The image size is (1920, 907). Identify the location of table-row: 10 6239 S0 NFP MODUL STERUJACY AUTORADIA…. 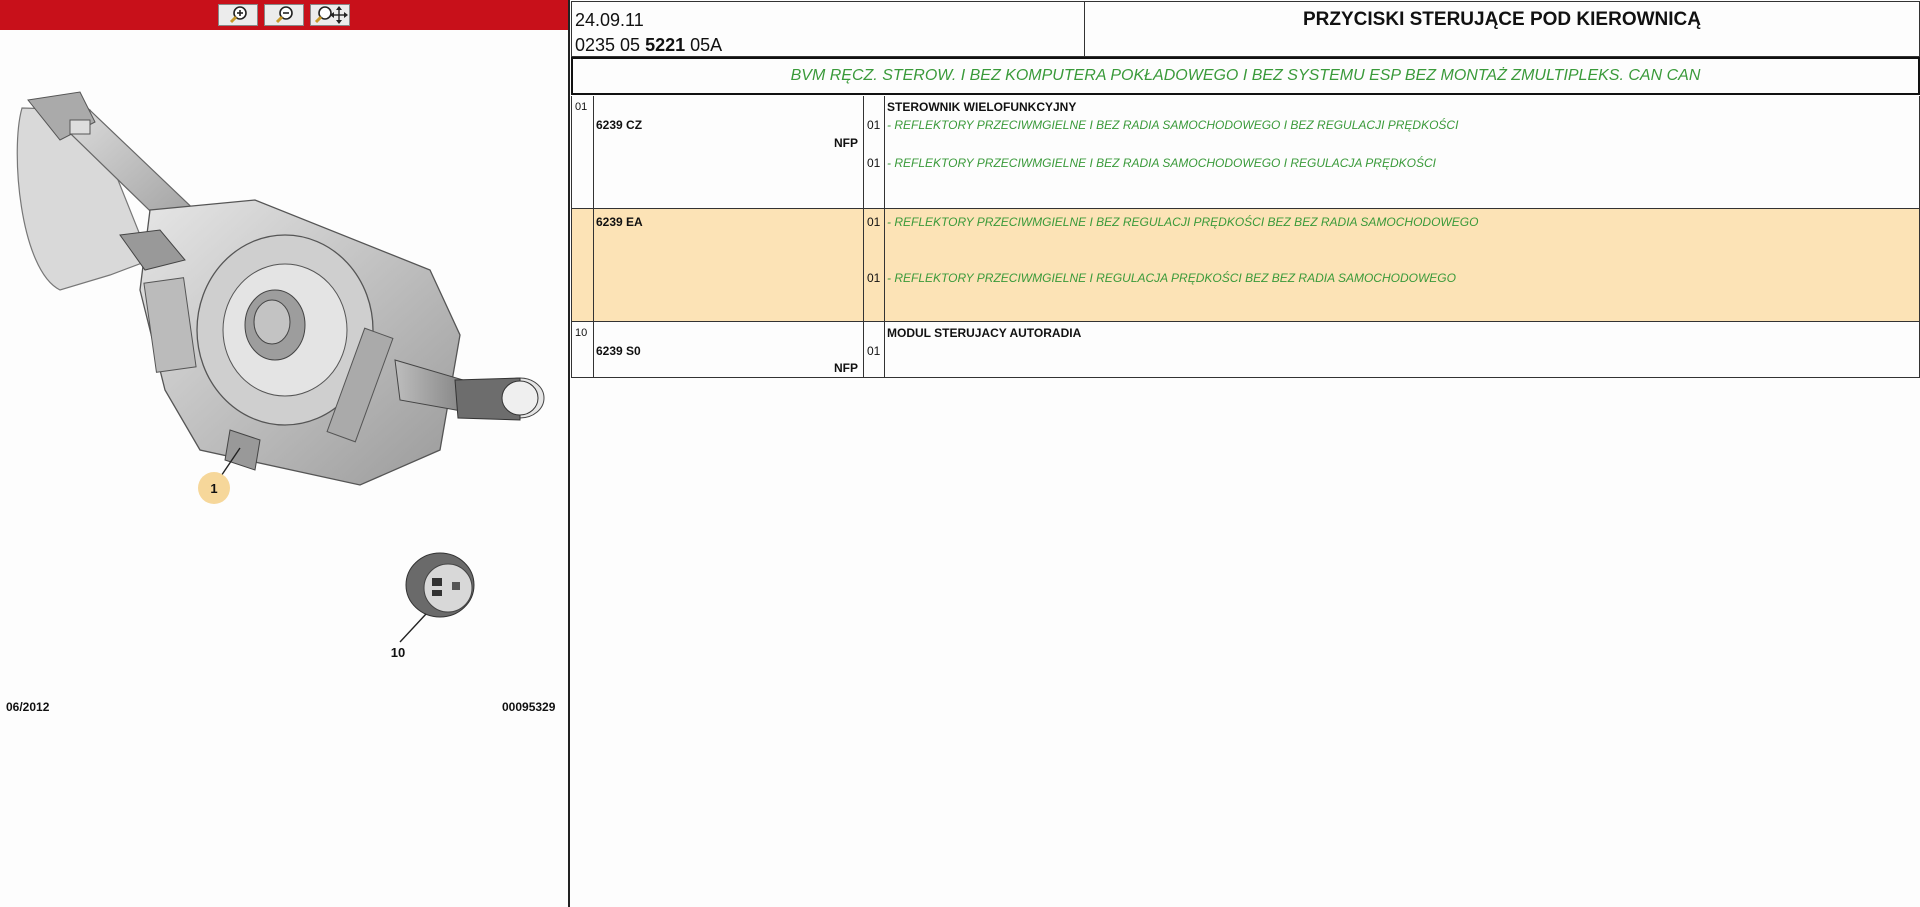
(1245, 350).